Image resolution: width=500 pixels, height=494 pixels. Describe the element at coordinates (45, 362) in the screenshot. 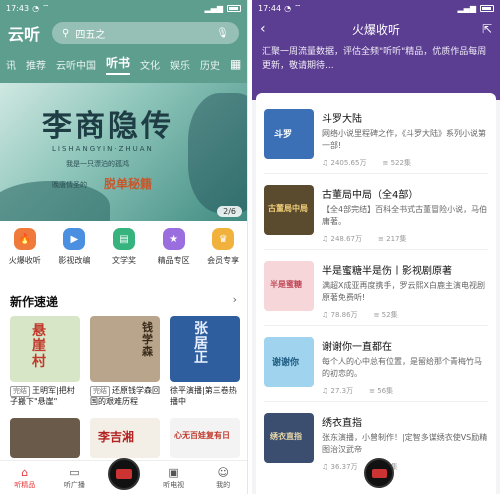

I see `book-card: 悬崖村 完结 王明军|把村子搬下"悬崖"` at that location.